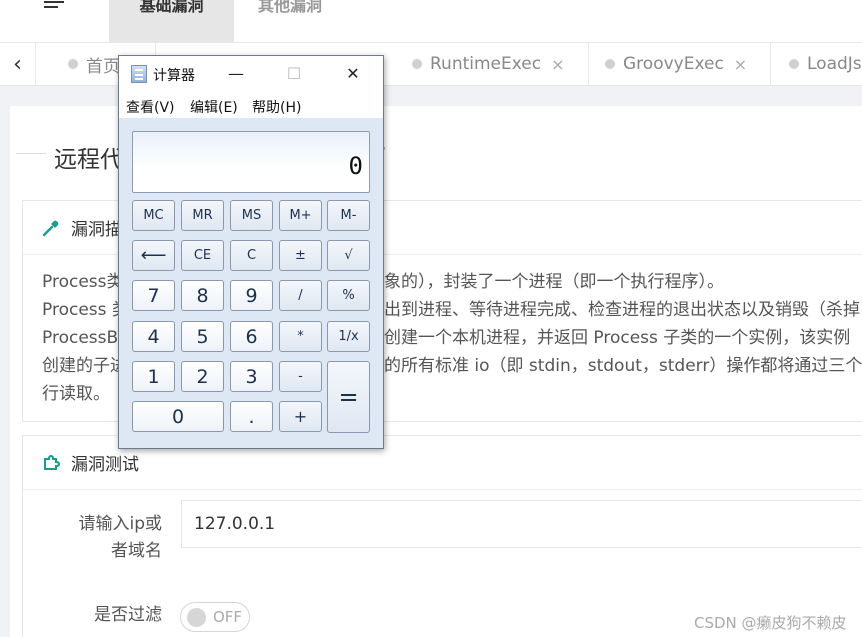  Describe the element at coordinates (202, 295) in the screenshot. I see `digit-8-button: 8` at that location.